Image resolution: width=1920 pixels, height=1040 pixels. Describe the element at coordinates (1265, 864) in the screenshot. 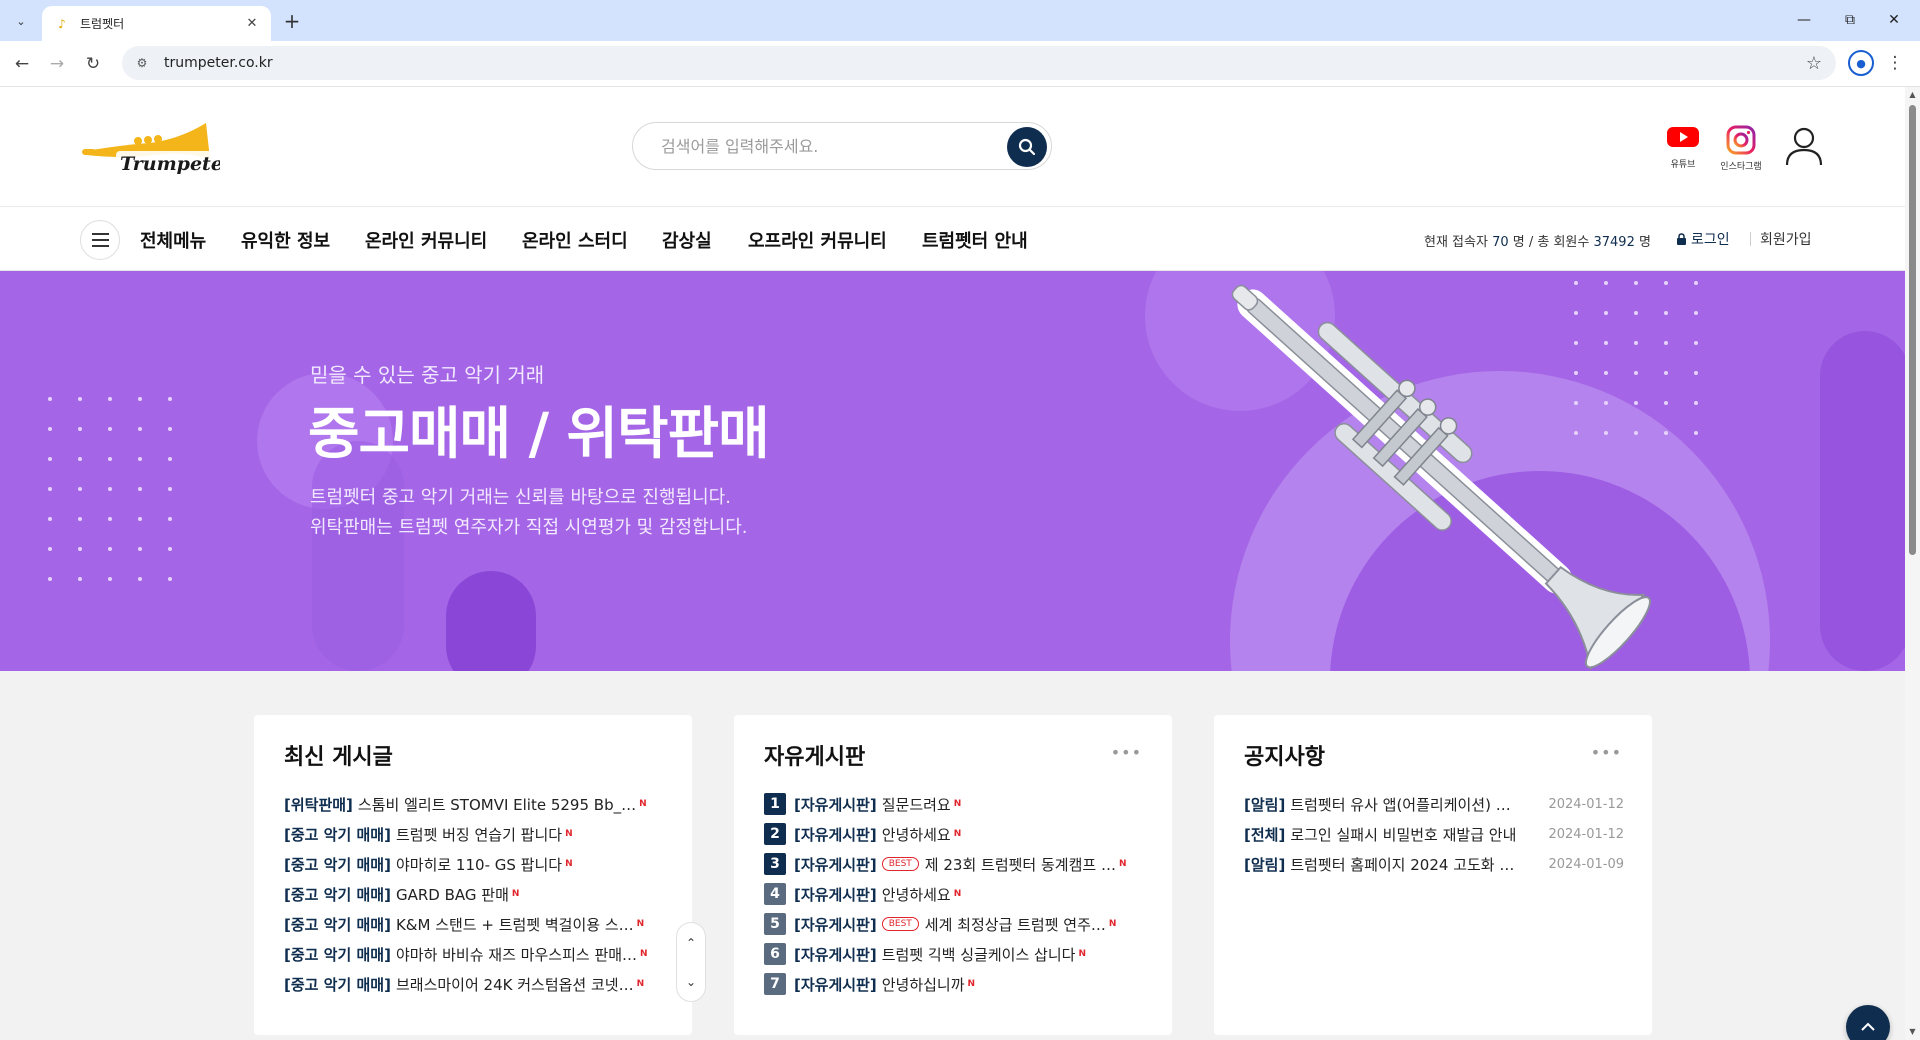

I see `post-category: [알림]` at that location.